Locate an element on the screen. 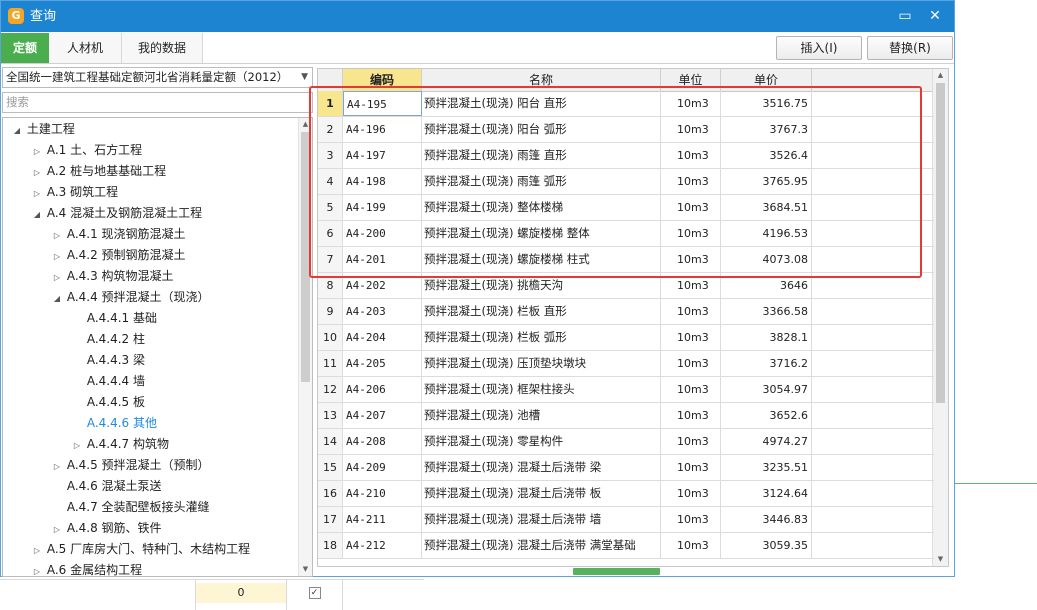 This screenshot has height=610, width=1037. row-index: 1 is located at coordinates (330, 103).